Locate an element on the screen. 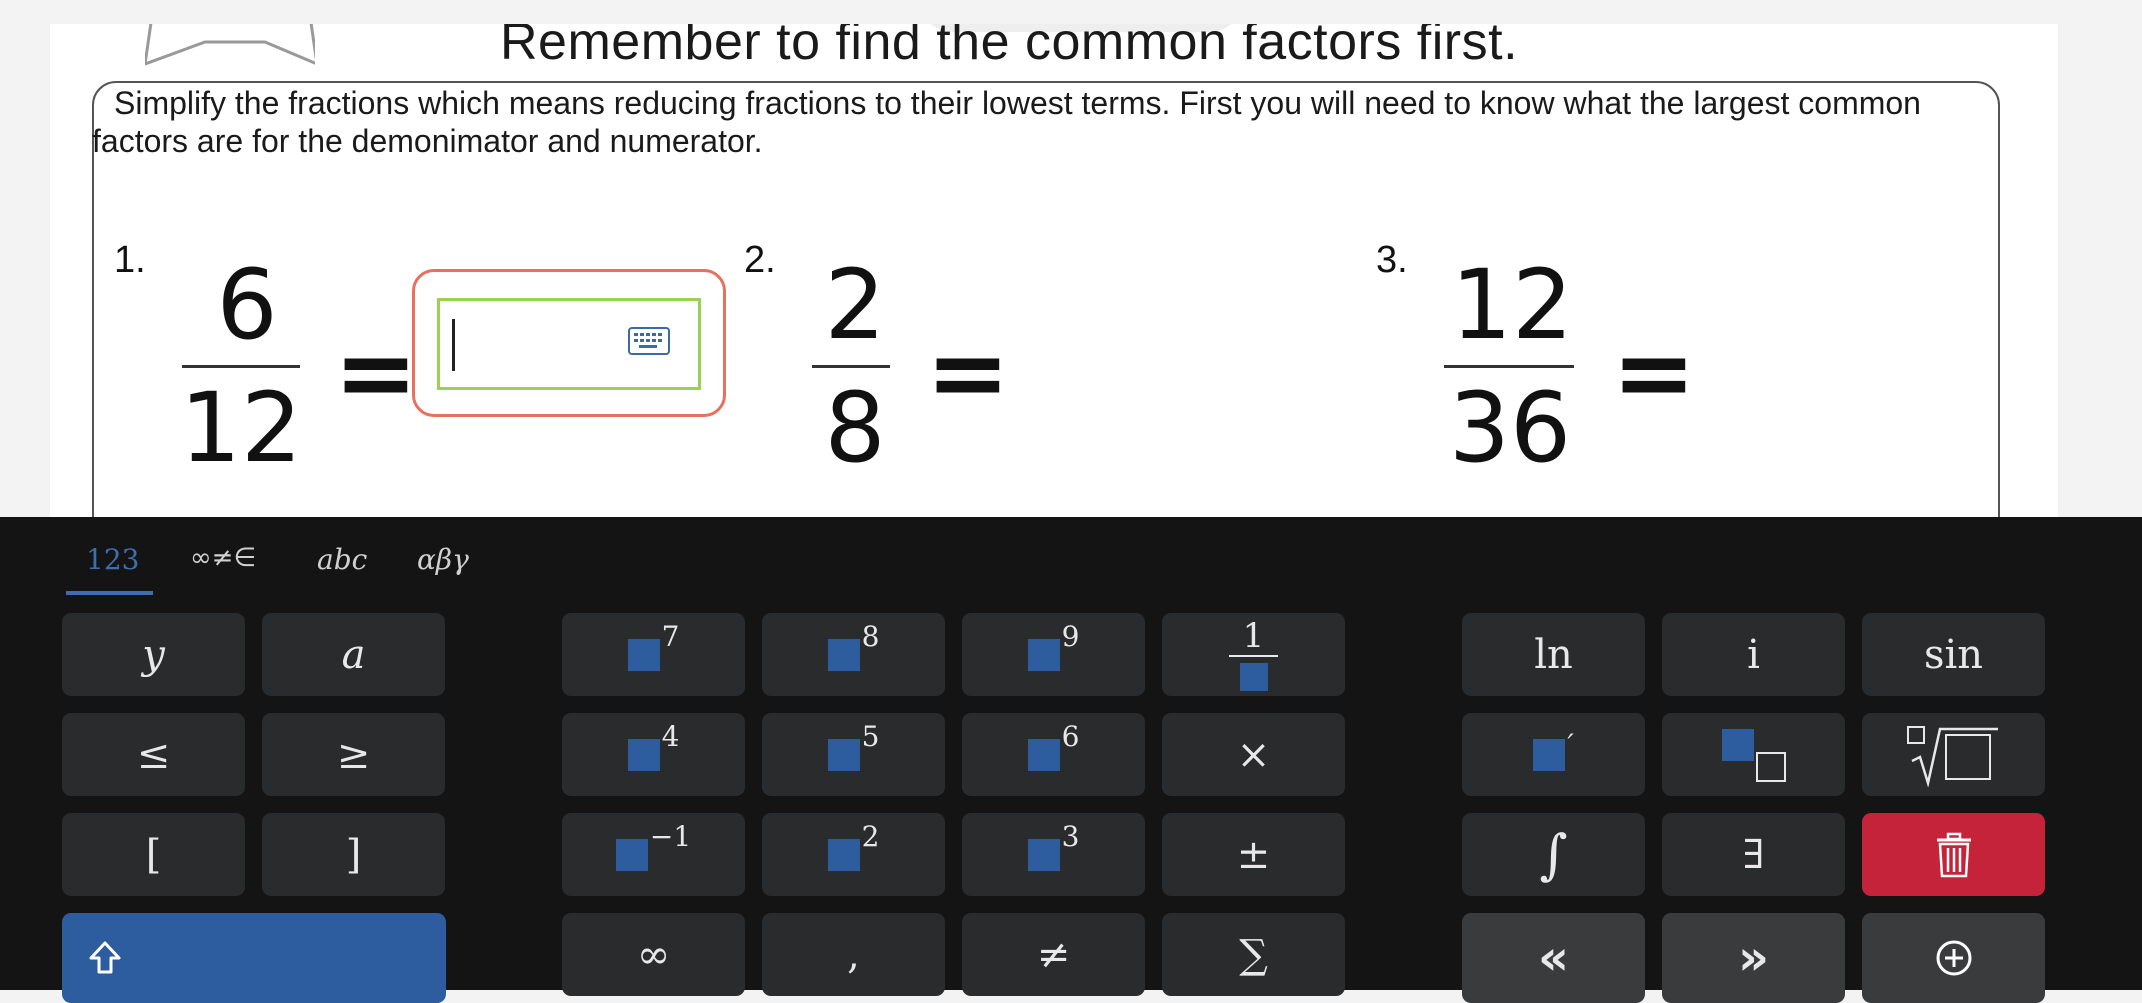 The height and width of the screenshot is (1003, 2142). text-caret is located at coordinates (453, 345).